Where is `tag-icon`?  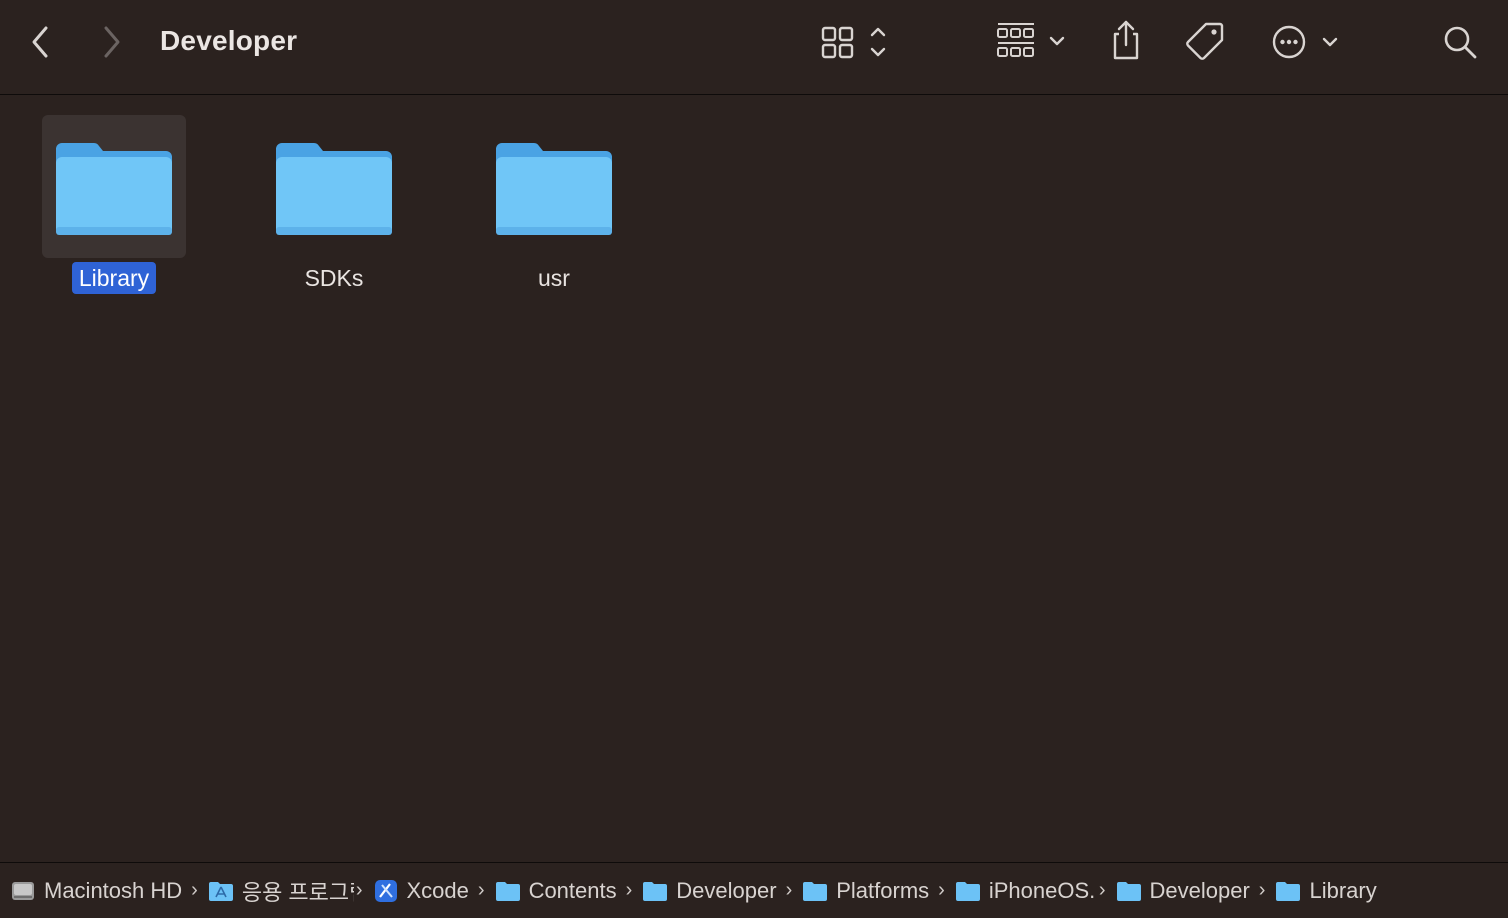 tag-icon is located at coordinates (1205, 41).